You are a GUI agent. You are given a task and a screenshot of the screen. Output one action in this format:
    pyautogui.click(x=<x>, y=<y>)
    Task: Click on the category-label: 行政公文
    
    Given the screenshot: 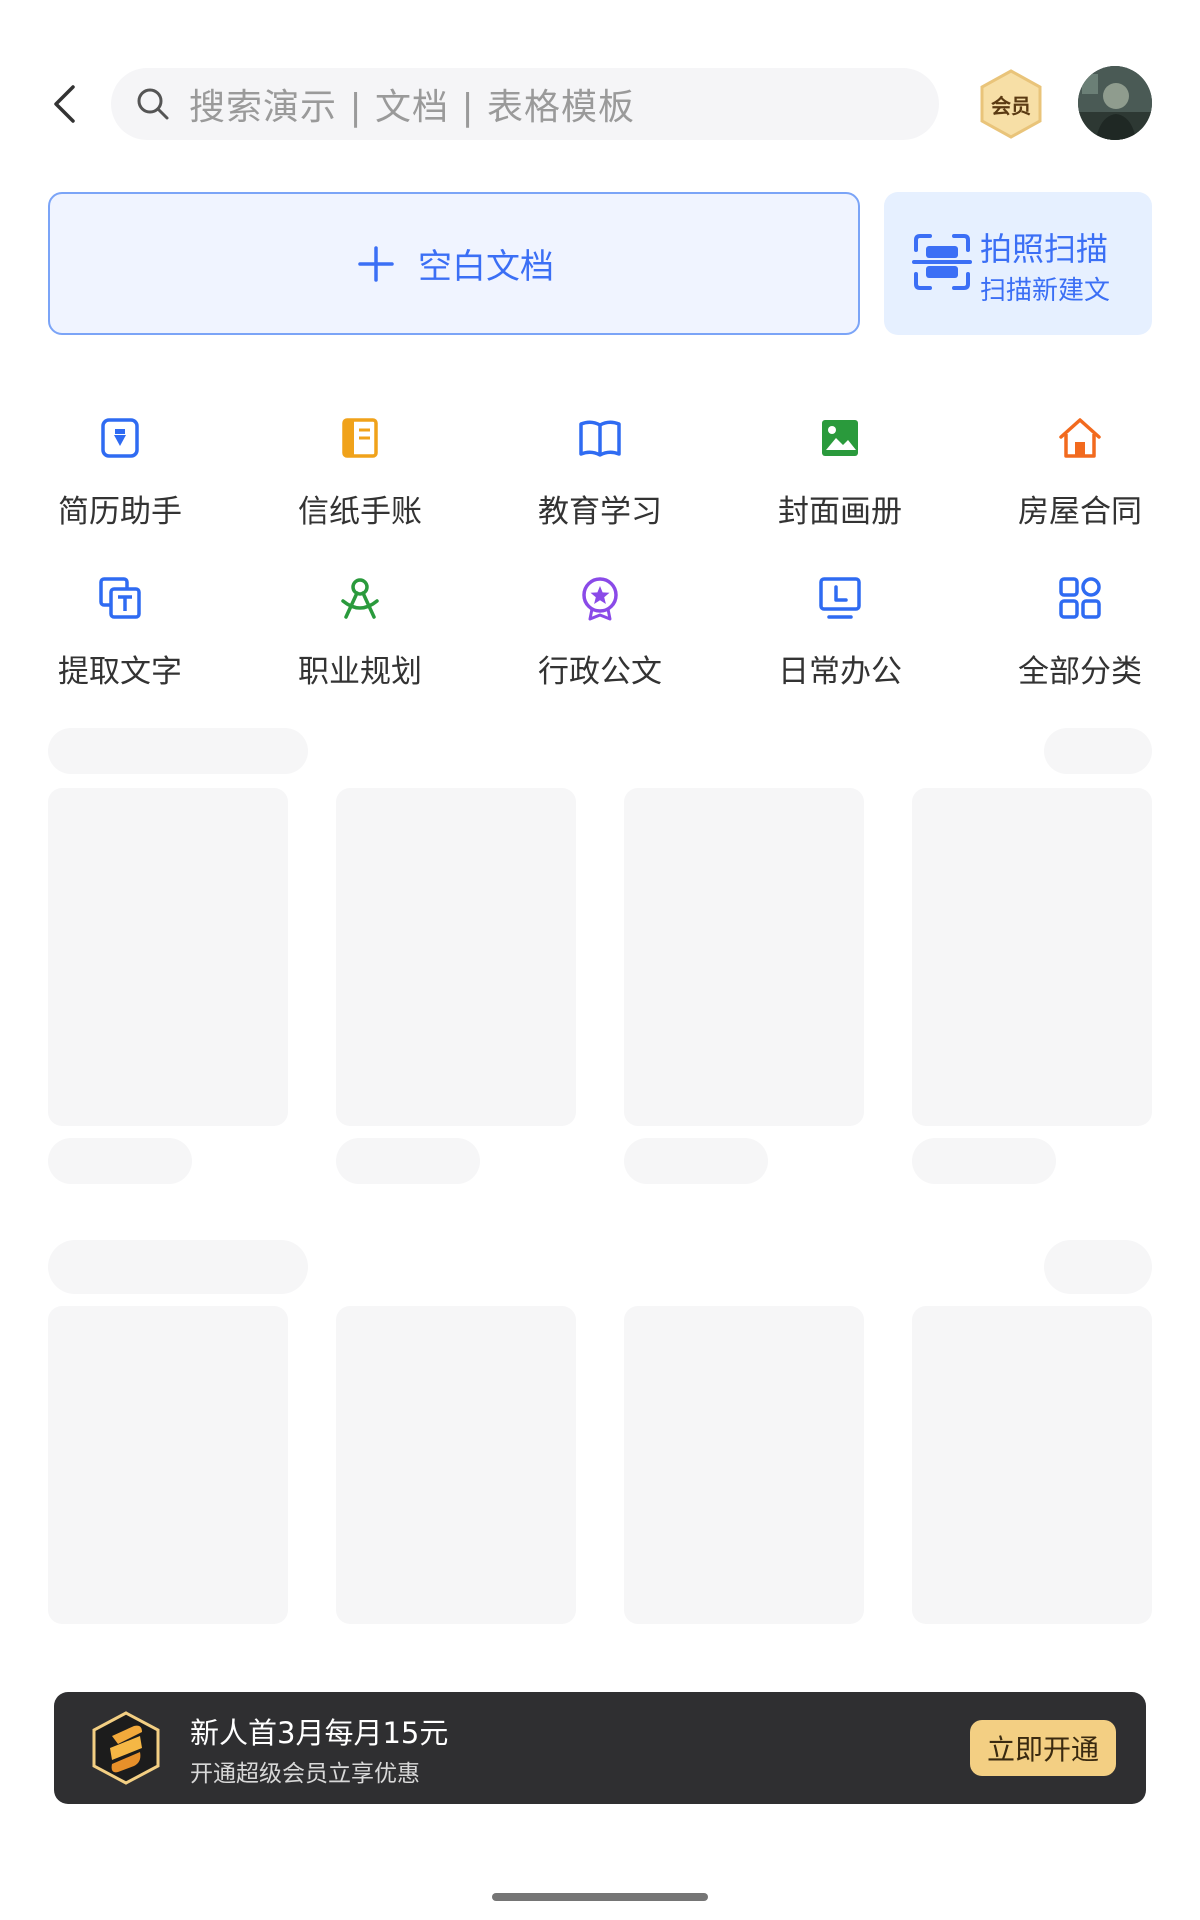 What is the action you would take?
    pyautogui.click(x=600, y=672)
    